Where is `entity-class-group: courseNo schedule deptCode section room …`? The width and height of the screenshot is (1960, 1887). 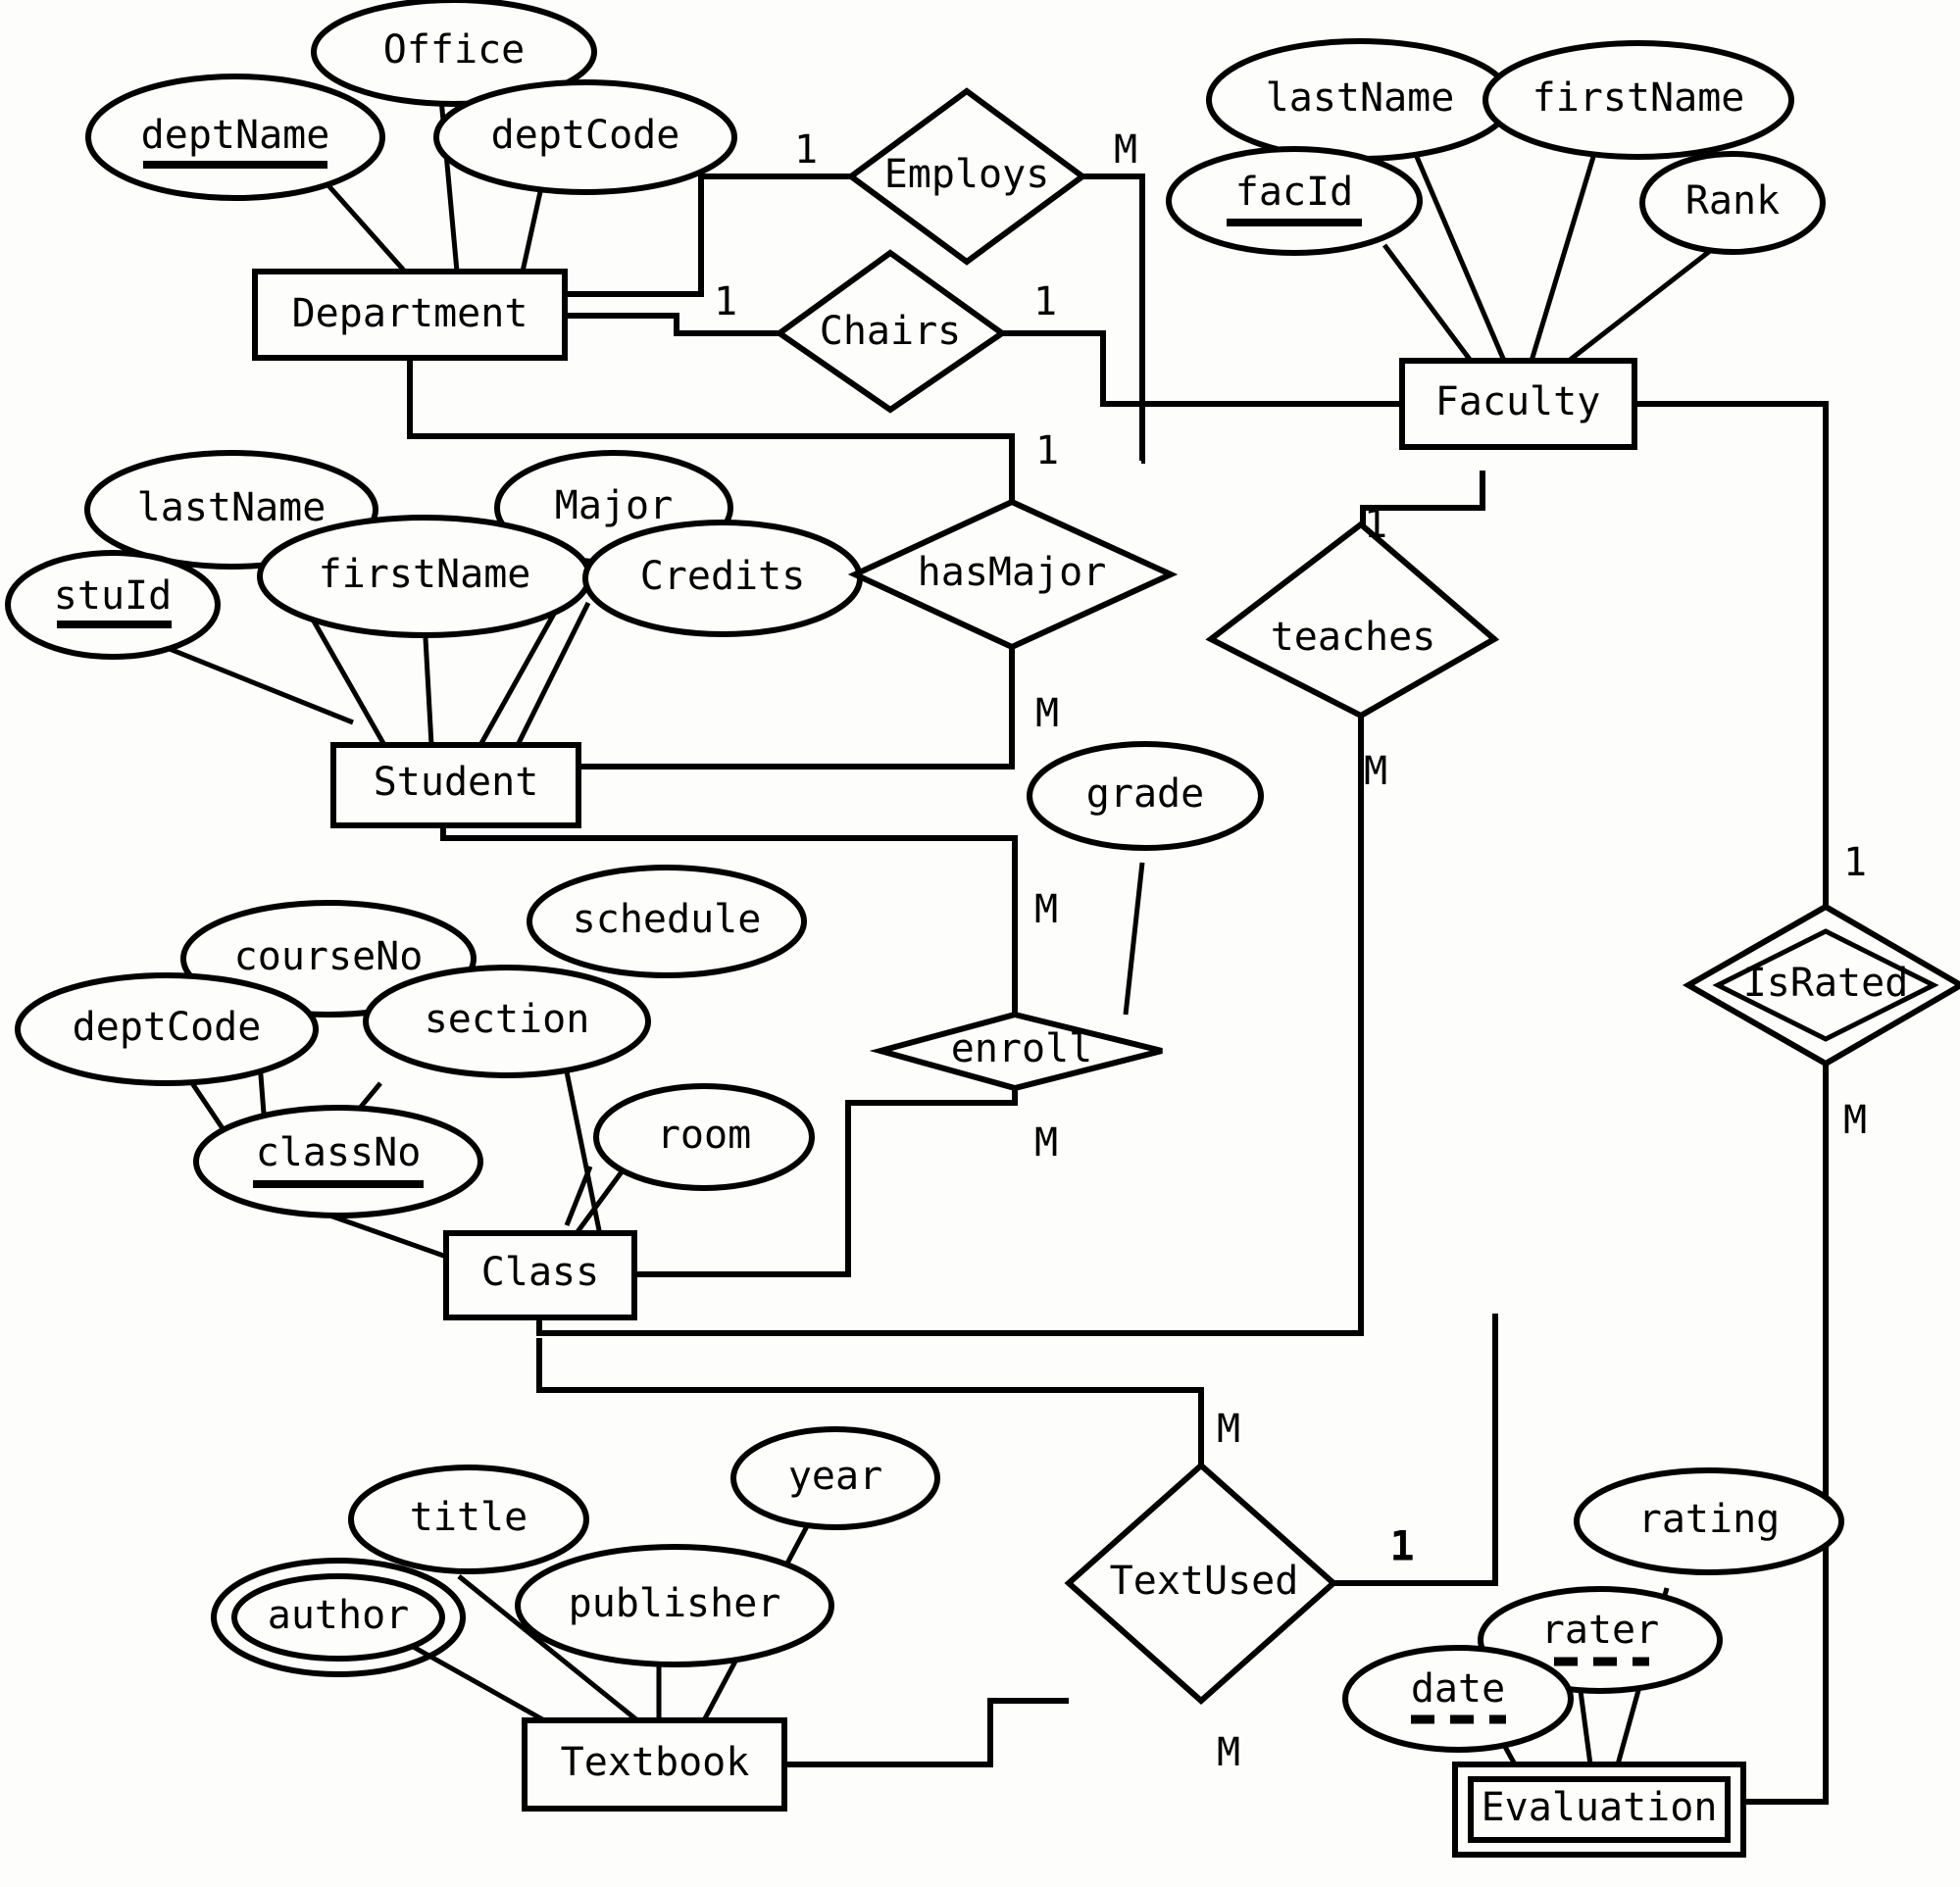
entity-class-group: courseNo schedule deptCode section room … is located at coordinates (415, 1092).